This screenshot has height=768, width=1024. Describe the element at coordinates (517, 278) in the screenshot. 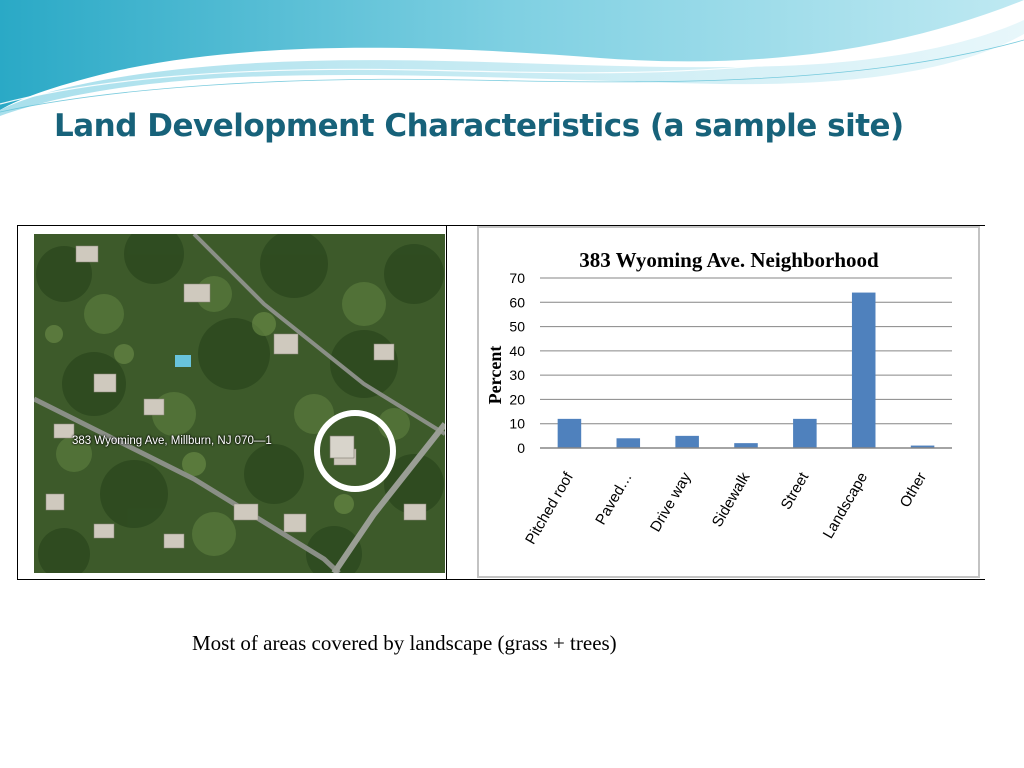

I see `y-tick-label: 70` at that location.